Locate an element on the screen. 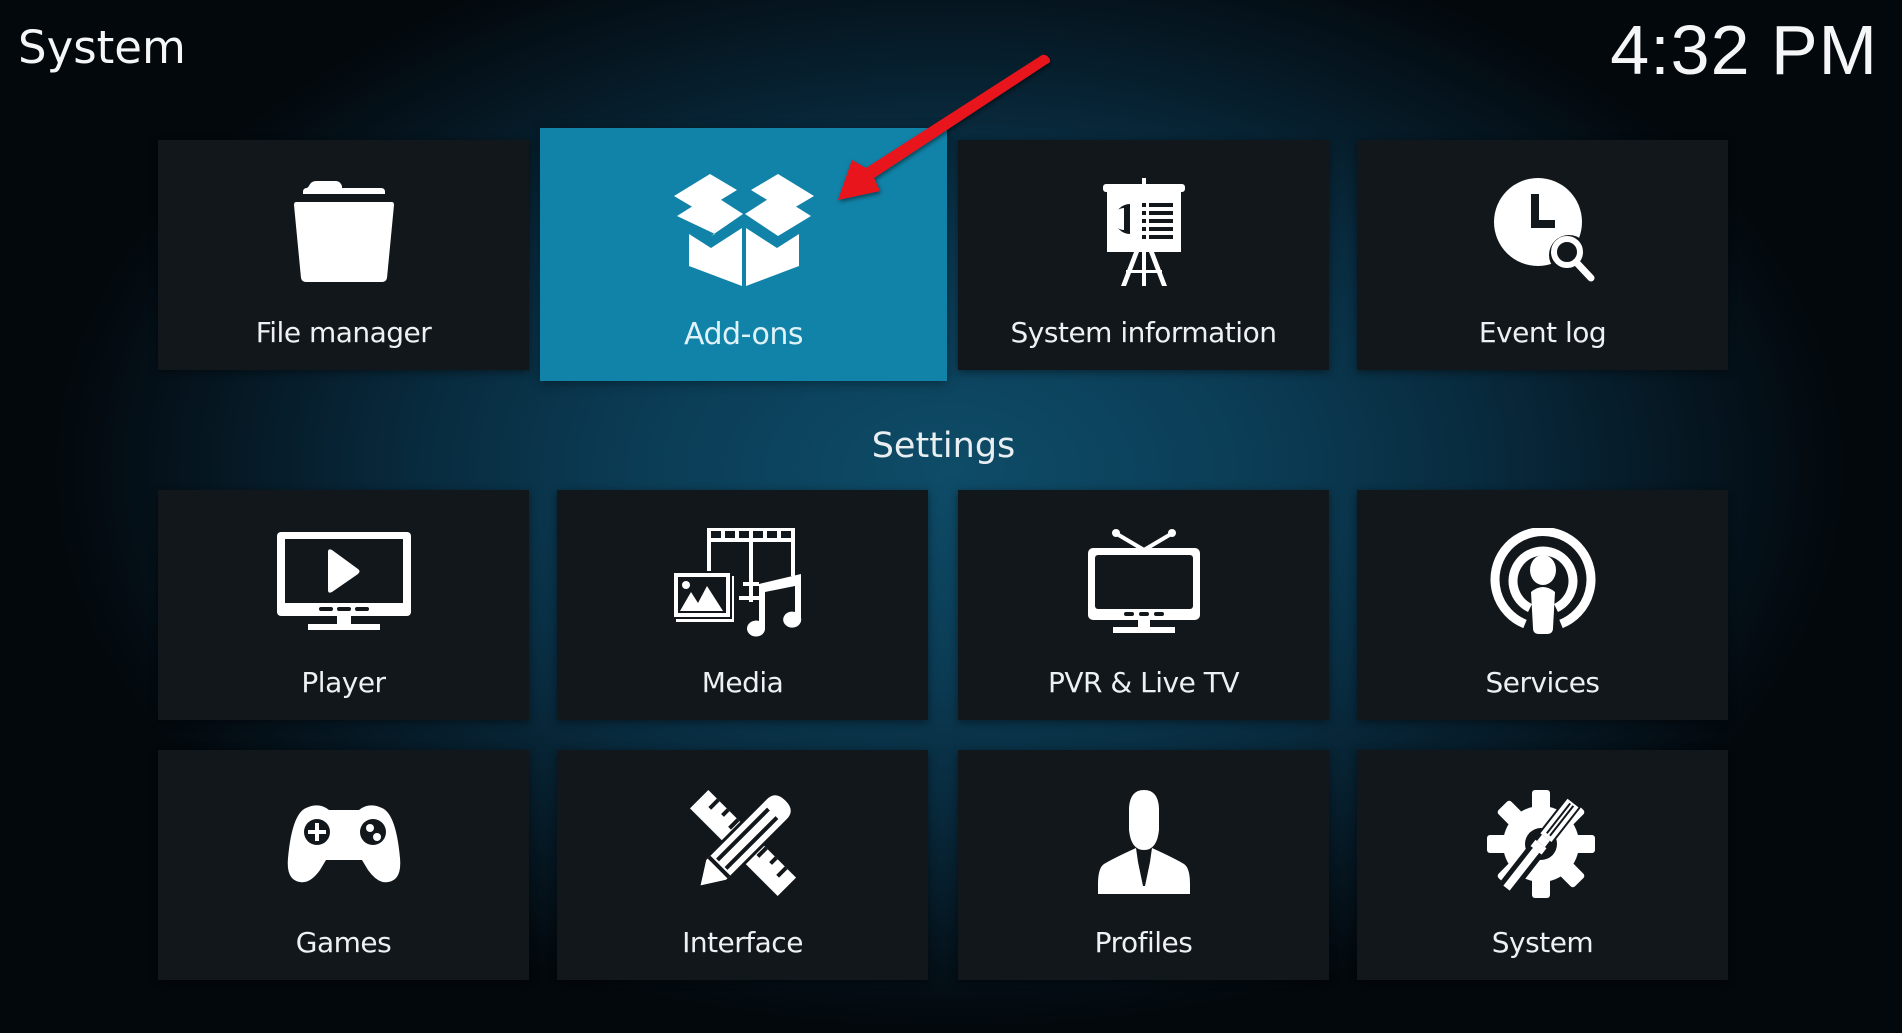 The image size is (1902, 1033). tile-media: Media is located at coordinates (742, 605).